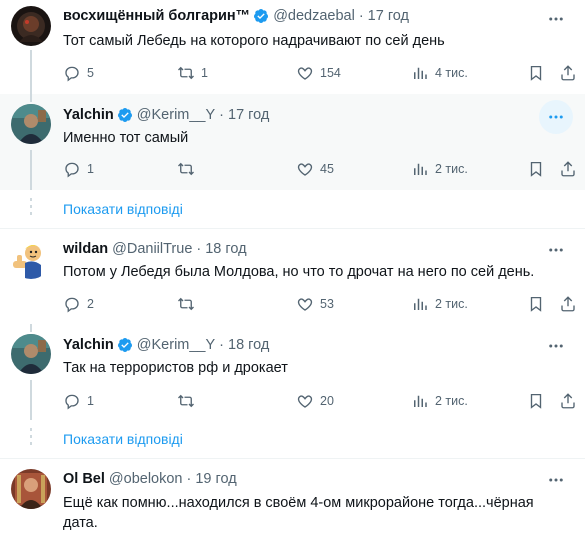  Describe the element at coordinates (327, 169) in the screenshot. I see `like-count: 45` at that location.